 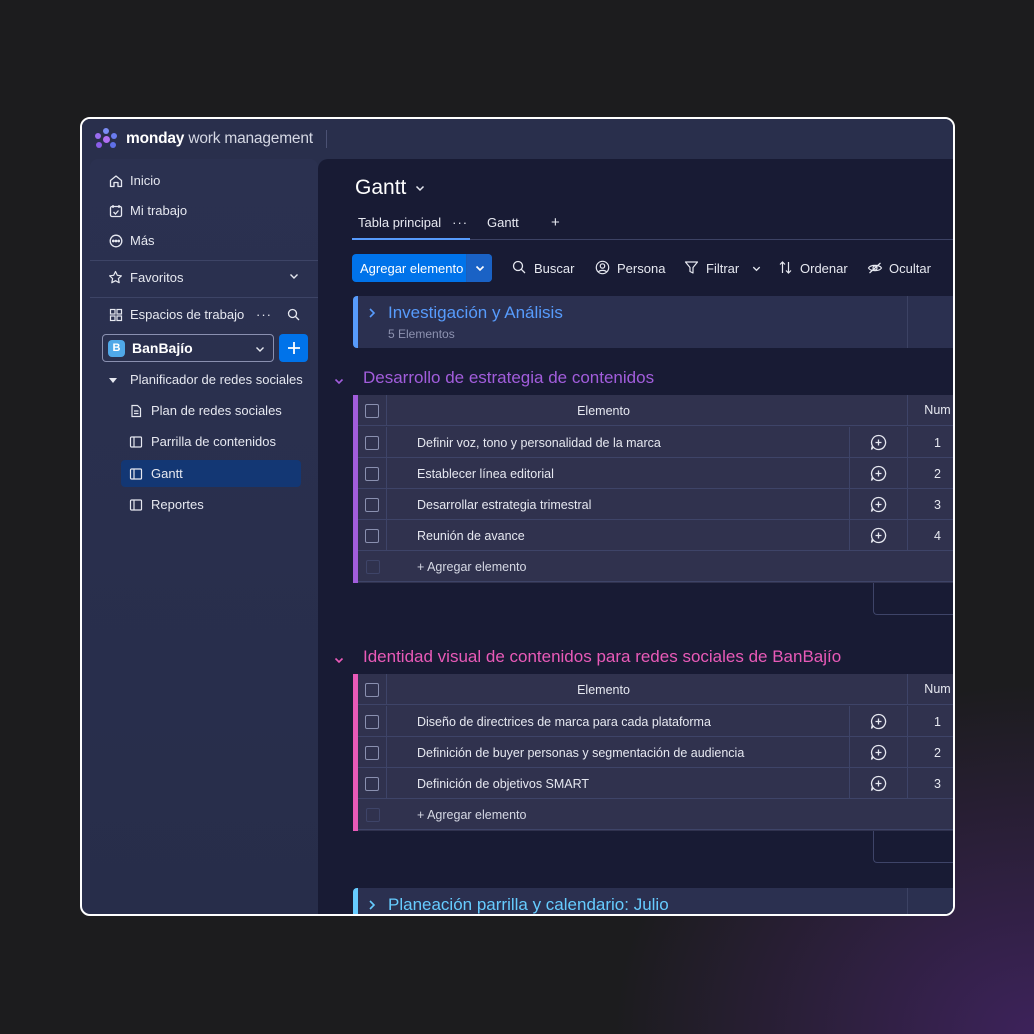 What do you see at coordinates (136, 411) in the screenshot?
I see `document-icon` at bounding box center [136, 411].